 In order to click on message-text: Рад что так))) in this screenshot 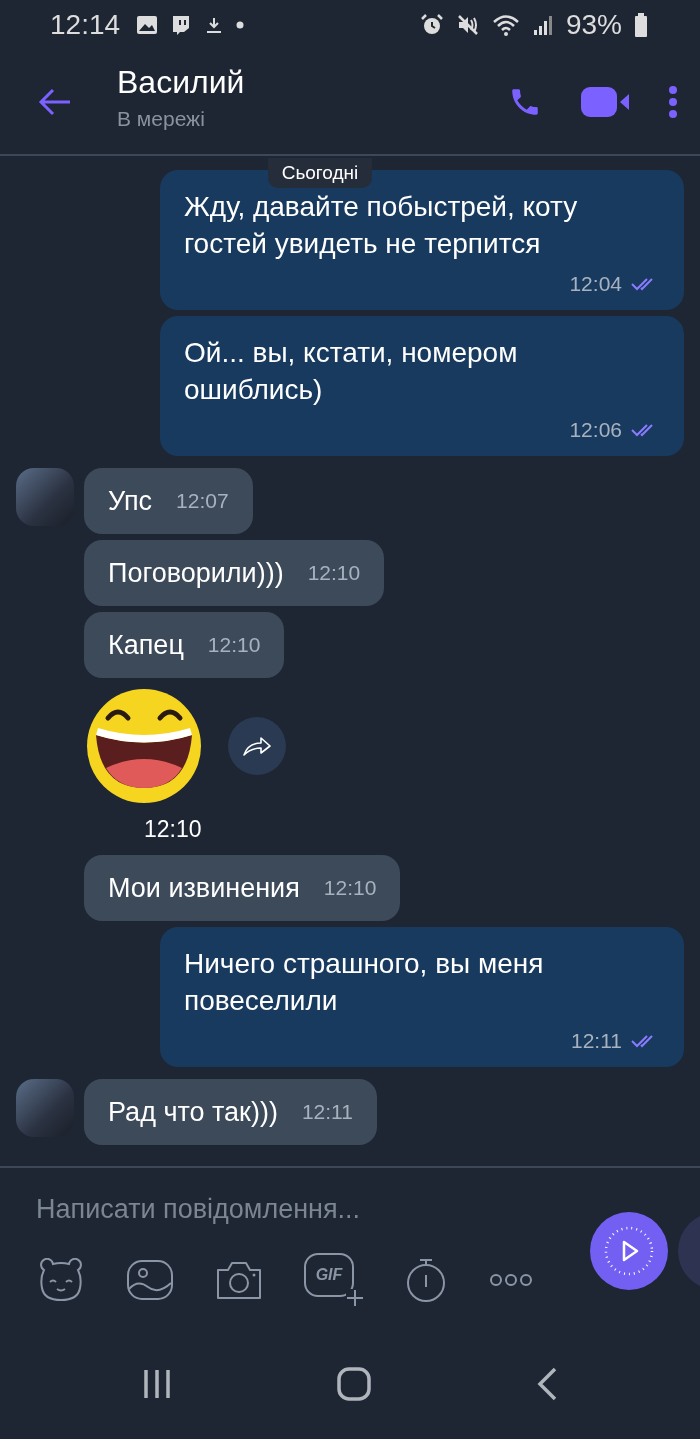, I will do `click(193, 1112)`.